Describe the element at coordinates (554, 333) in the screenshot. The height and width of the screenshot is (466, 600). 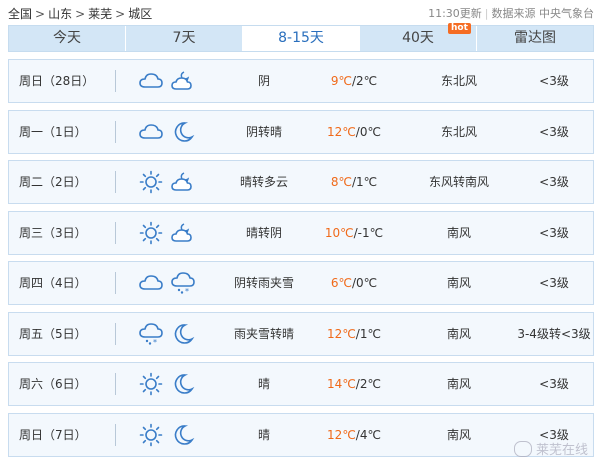
I see `wind-level: 3-4级转<3级` at that location.